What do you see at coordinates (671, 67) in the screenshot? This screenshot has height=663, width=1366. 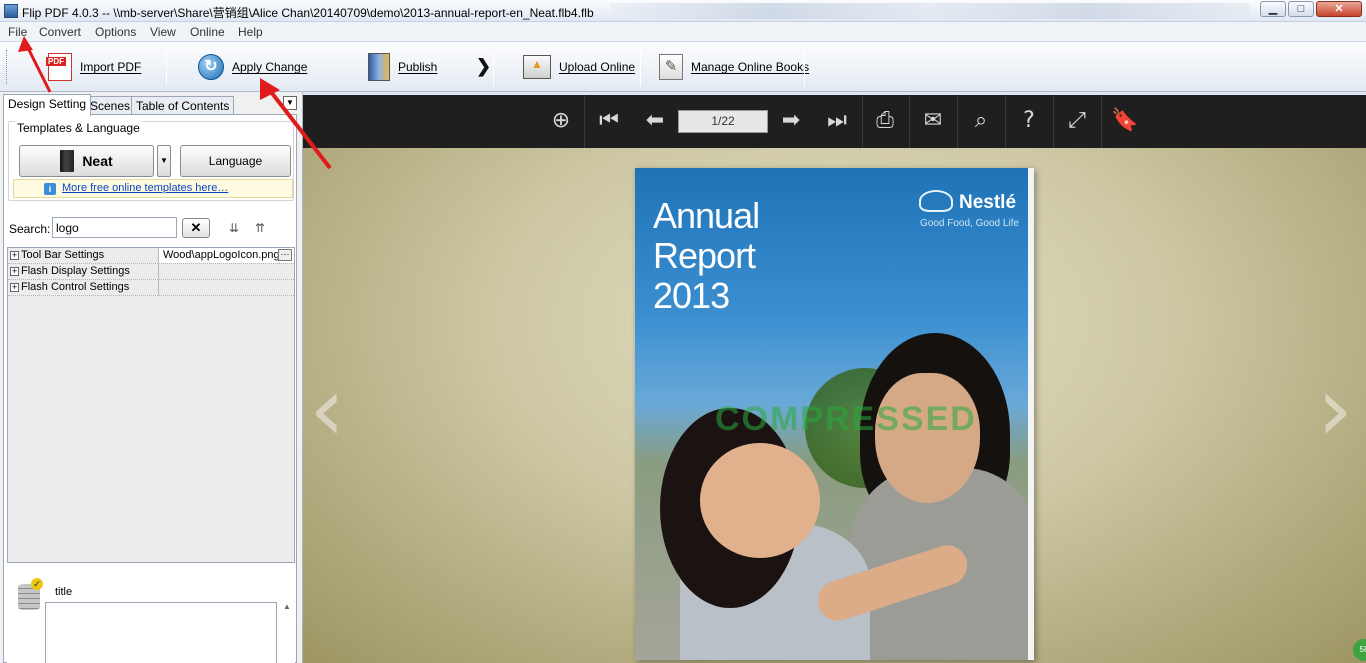 I see `manage-books-icon: ✎` at bounding box center [671, 67].